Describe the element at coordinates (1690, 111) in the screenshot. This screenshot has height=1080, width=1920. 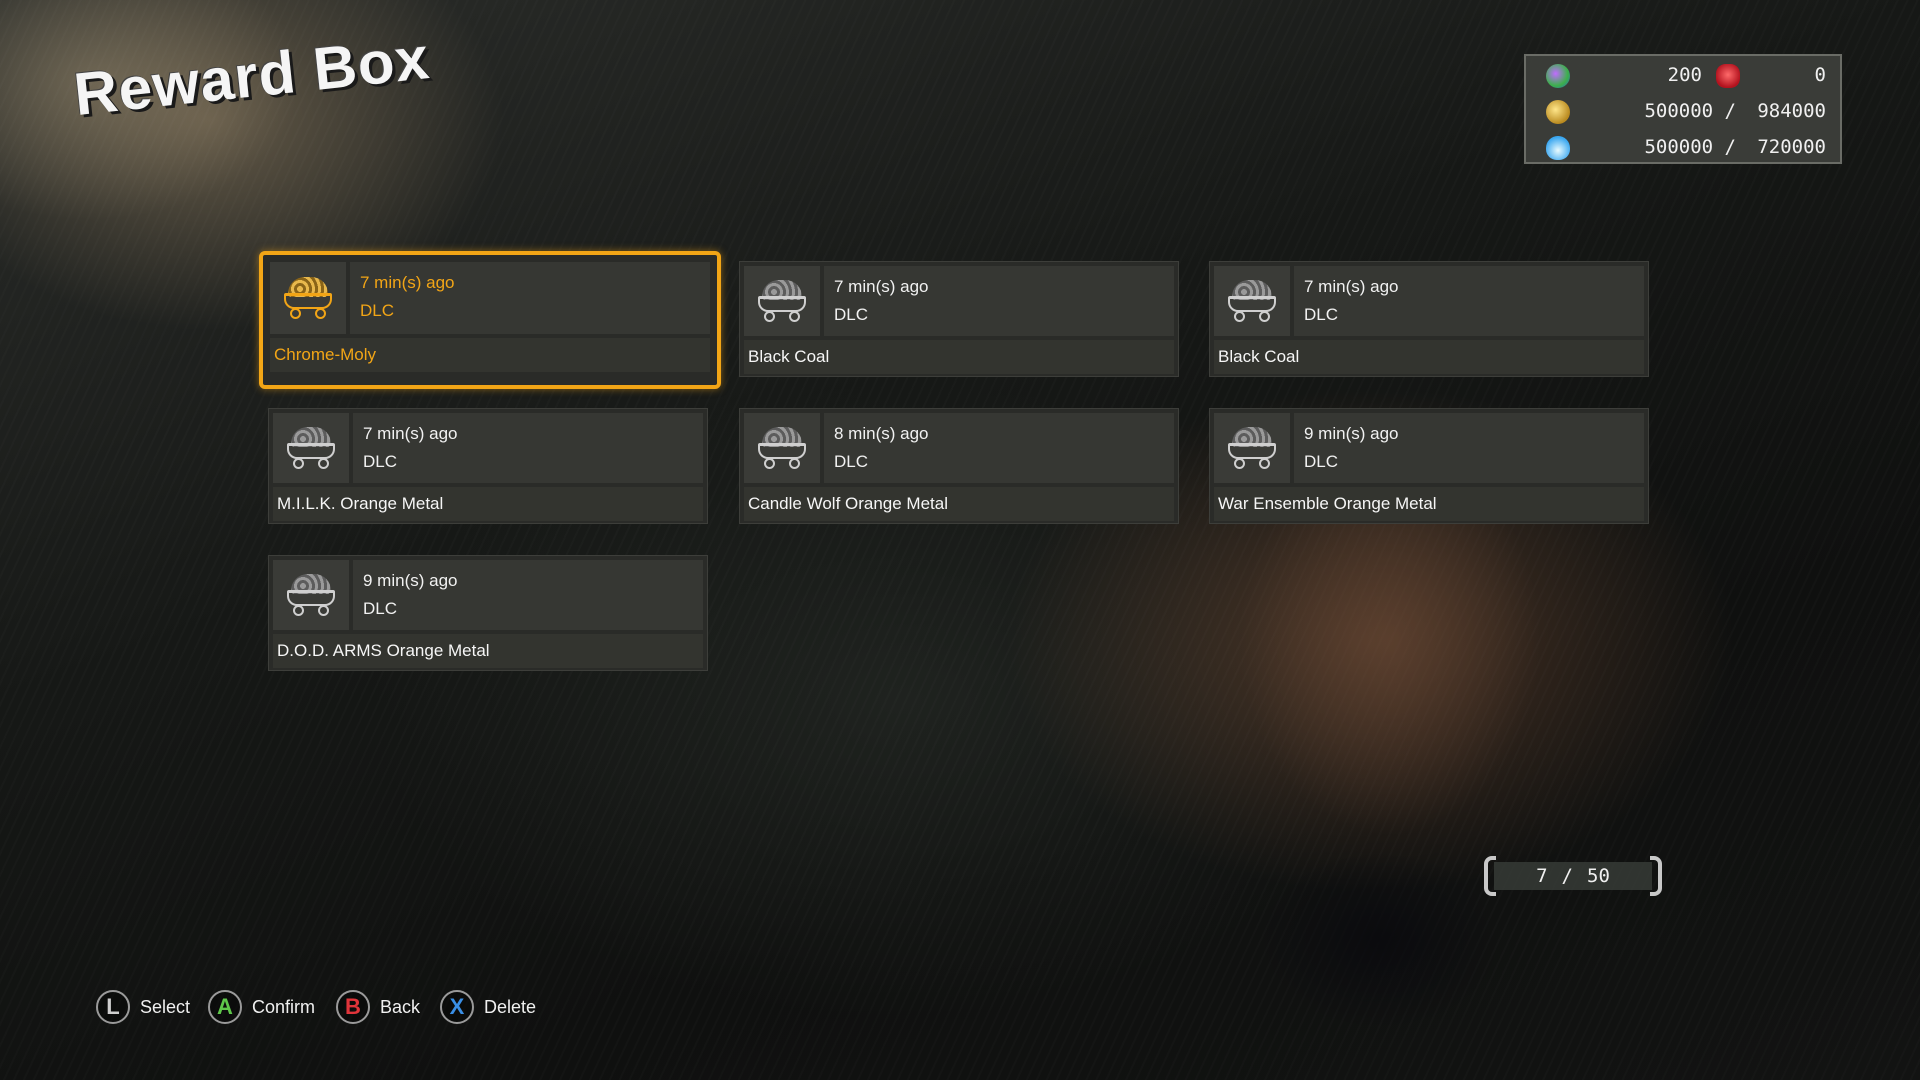
I see `coin-current: 500000 /` at that location.